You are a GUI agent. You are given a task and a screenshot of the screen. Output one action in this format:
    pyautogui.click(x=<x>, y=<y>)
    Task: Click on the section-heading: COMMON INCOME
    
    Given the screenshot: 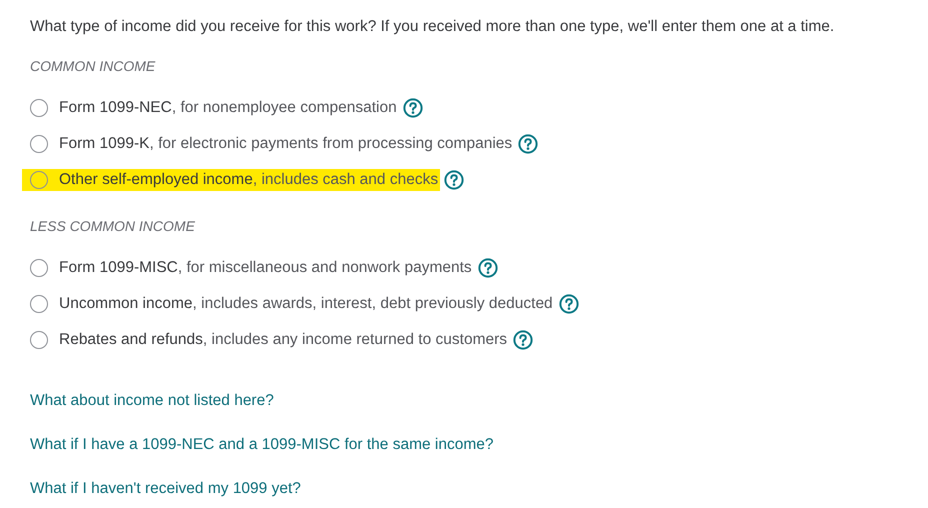 What is the action you would take?
    pyautogui.click(x=93, y=66)
    